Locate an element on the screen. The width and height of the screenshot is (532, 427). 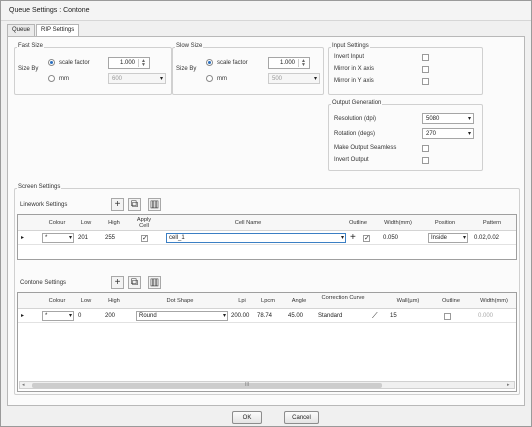
slow-scale-spinner: 1.000 ▲ ▼ is located at coordinates (289, 63).